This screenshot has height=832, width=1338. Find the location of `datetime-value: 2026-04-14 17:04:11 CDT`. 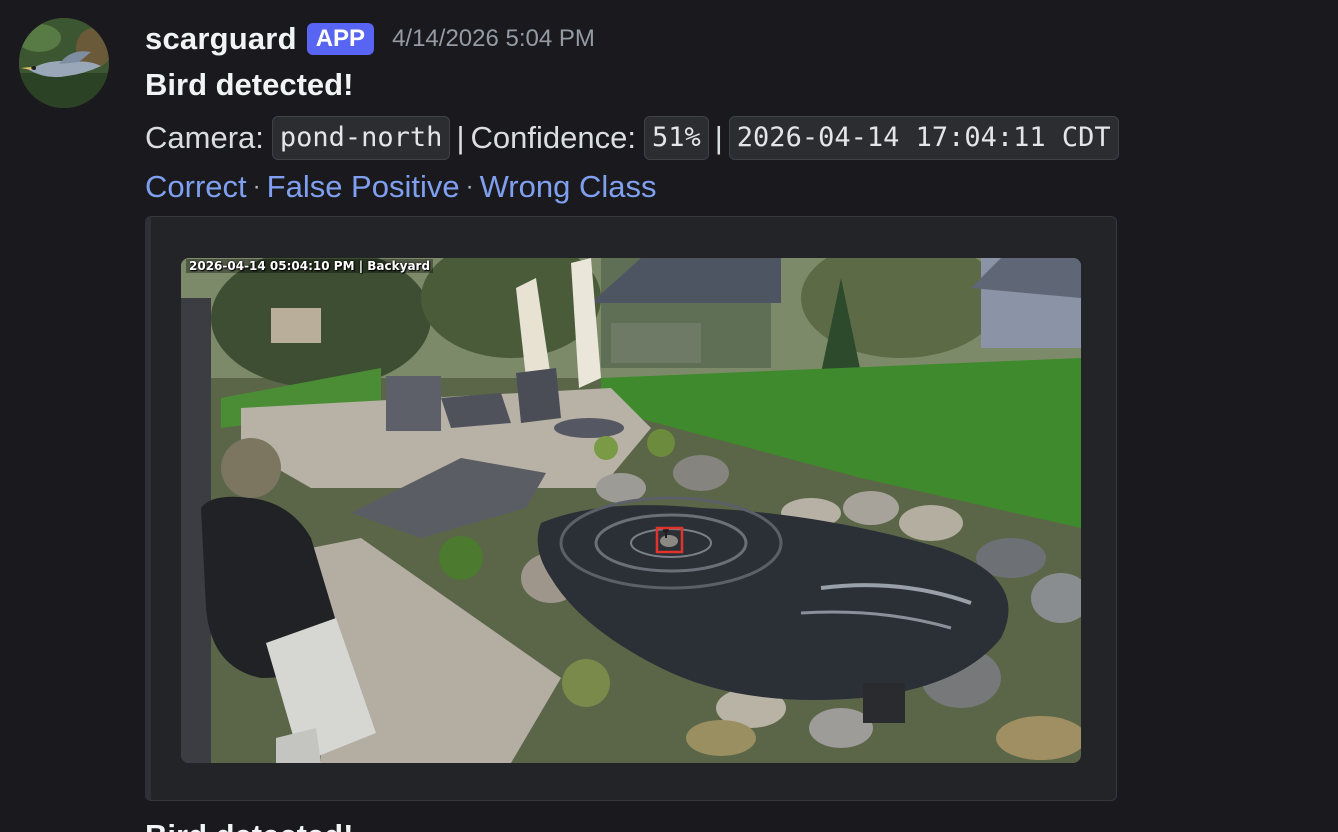

datetime-value: 2026-04-14 17:04:11 CDT is located at coordinates (923, 138).